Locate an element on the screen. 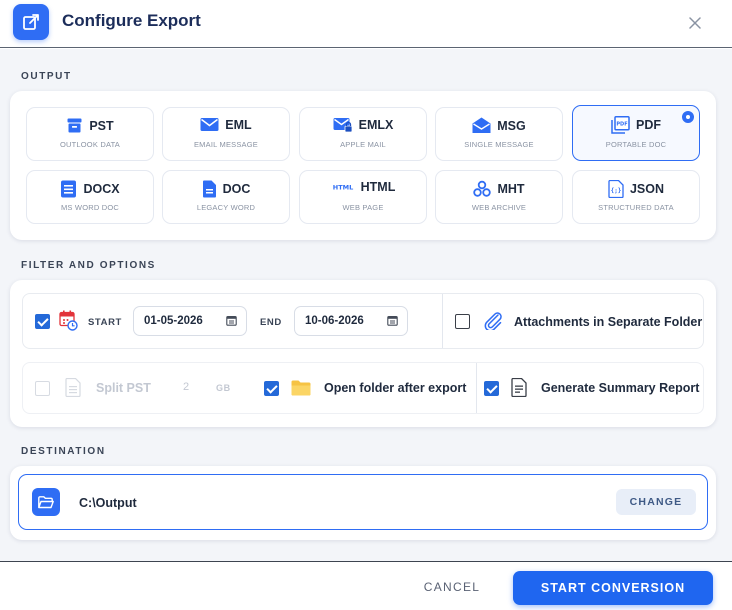  start-date-input: 01-05-2026 is located at coordinates (190, 321).